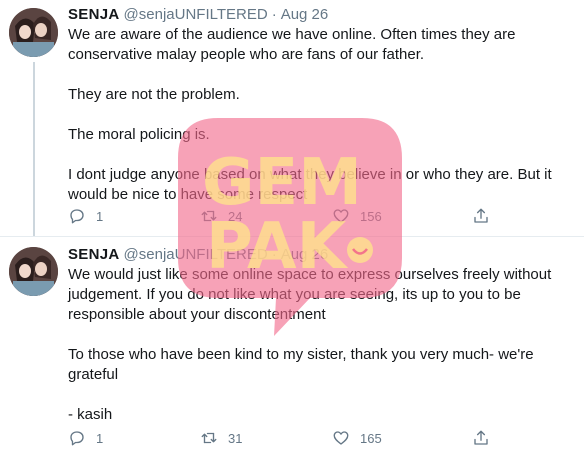  Describe the element at coordinates (357, 438) in the screenshot. I see `like-button: 165` at that location.